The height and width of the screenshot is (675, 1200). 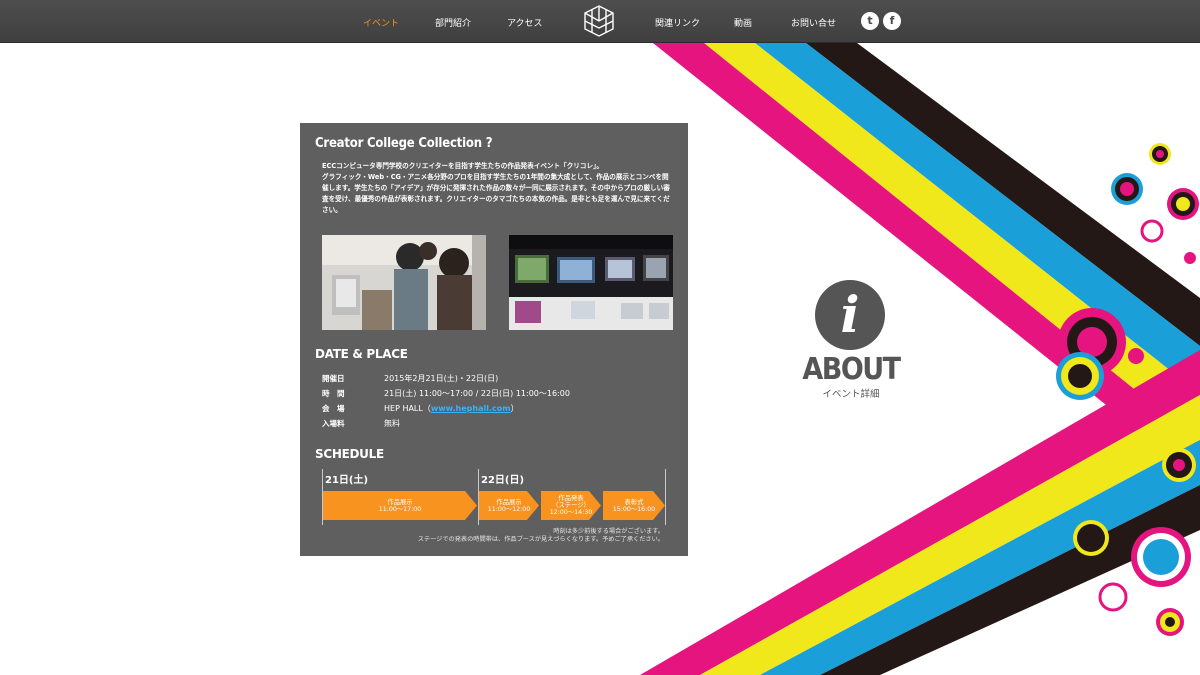 What do you see at coordinates (634, 509) in the screenshot?
I see `schedule-item-time: 15:00〜16:00` at bounding box center [634, 509].